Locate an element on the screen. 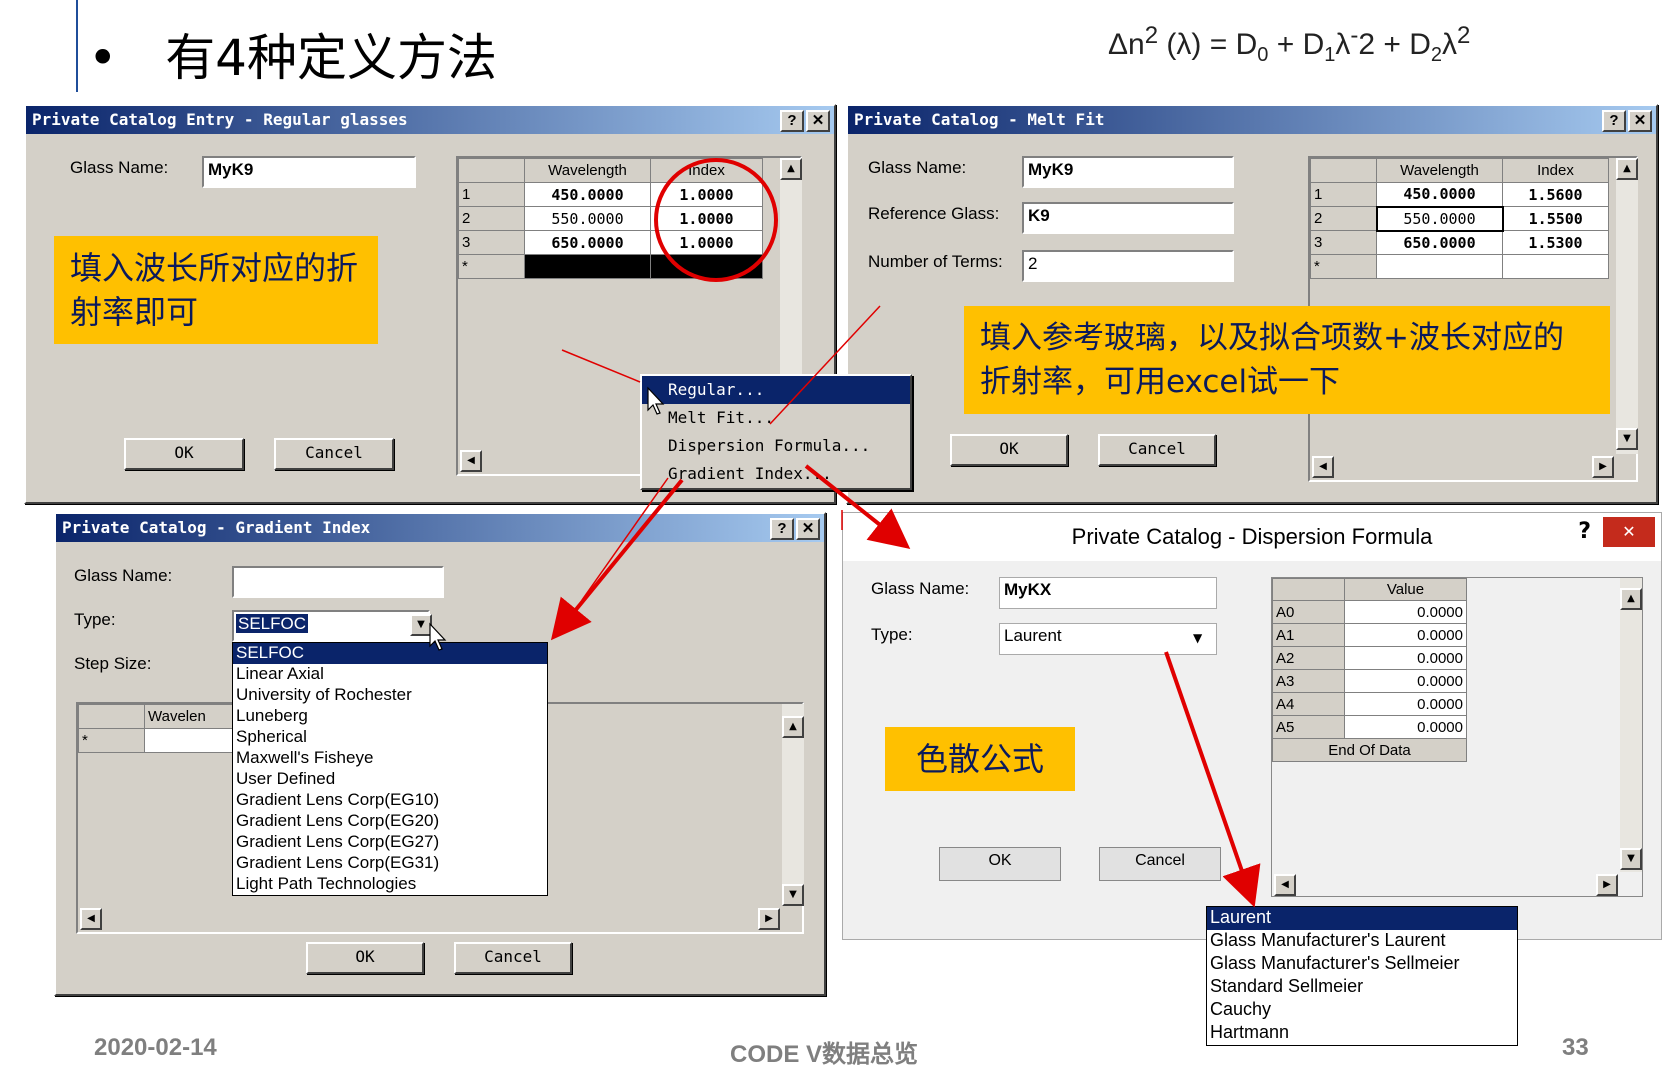 This screenshot has width=1671, height=1069. type-select: Laurent is located at coordinates (1108, 639).